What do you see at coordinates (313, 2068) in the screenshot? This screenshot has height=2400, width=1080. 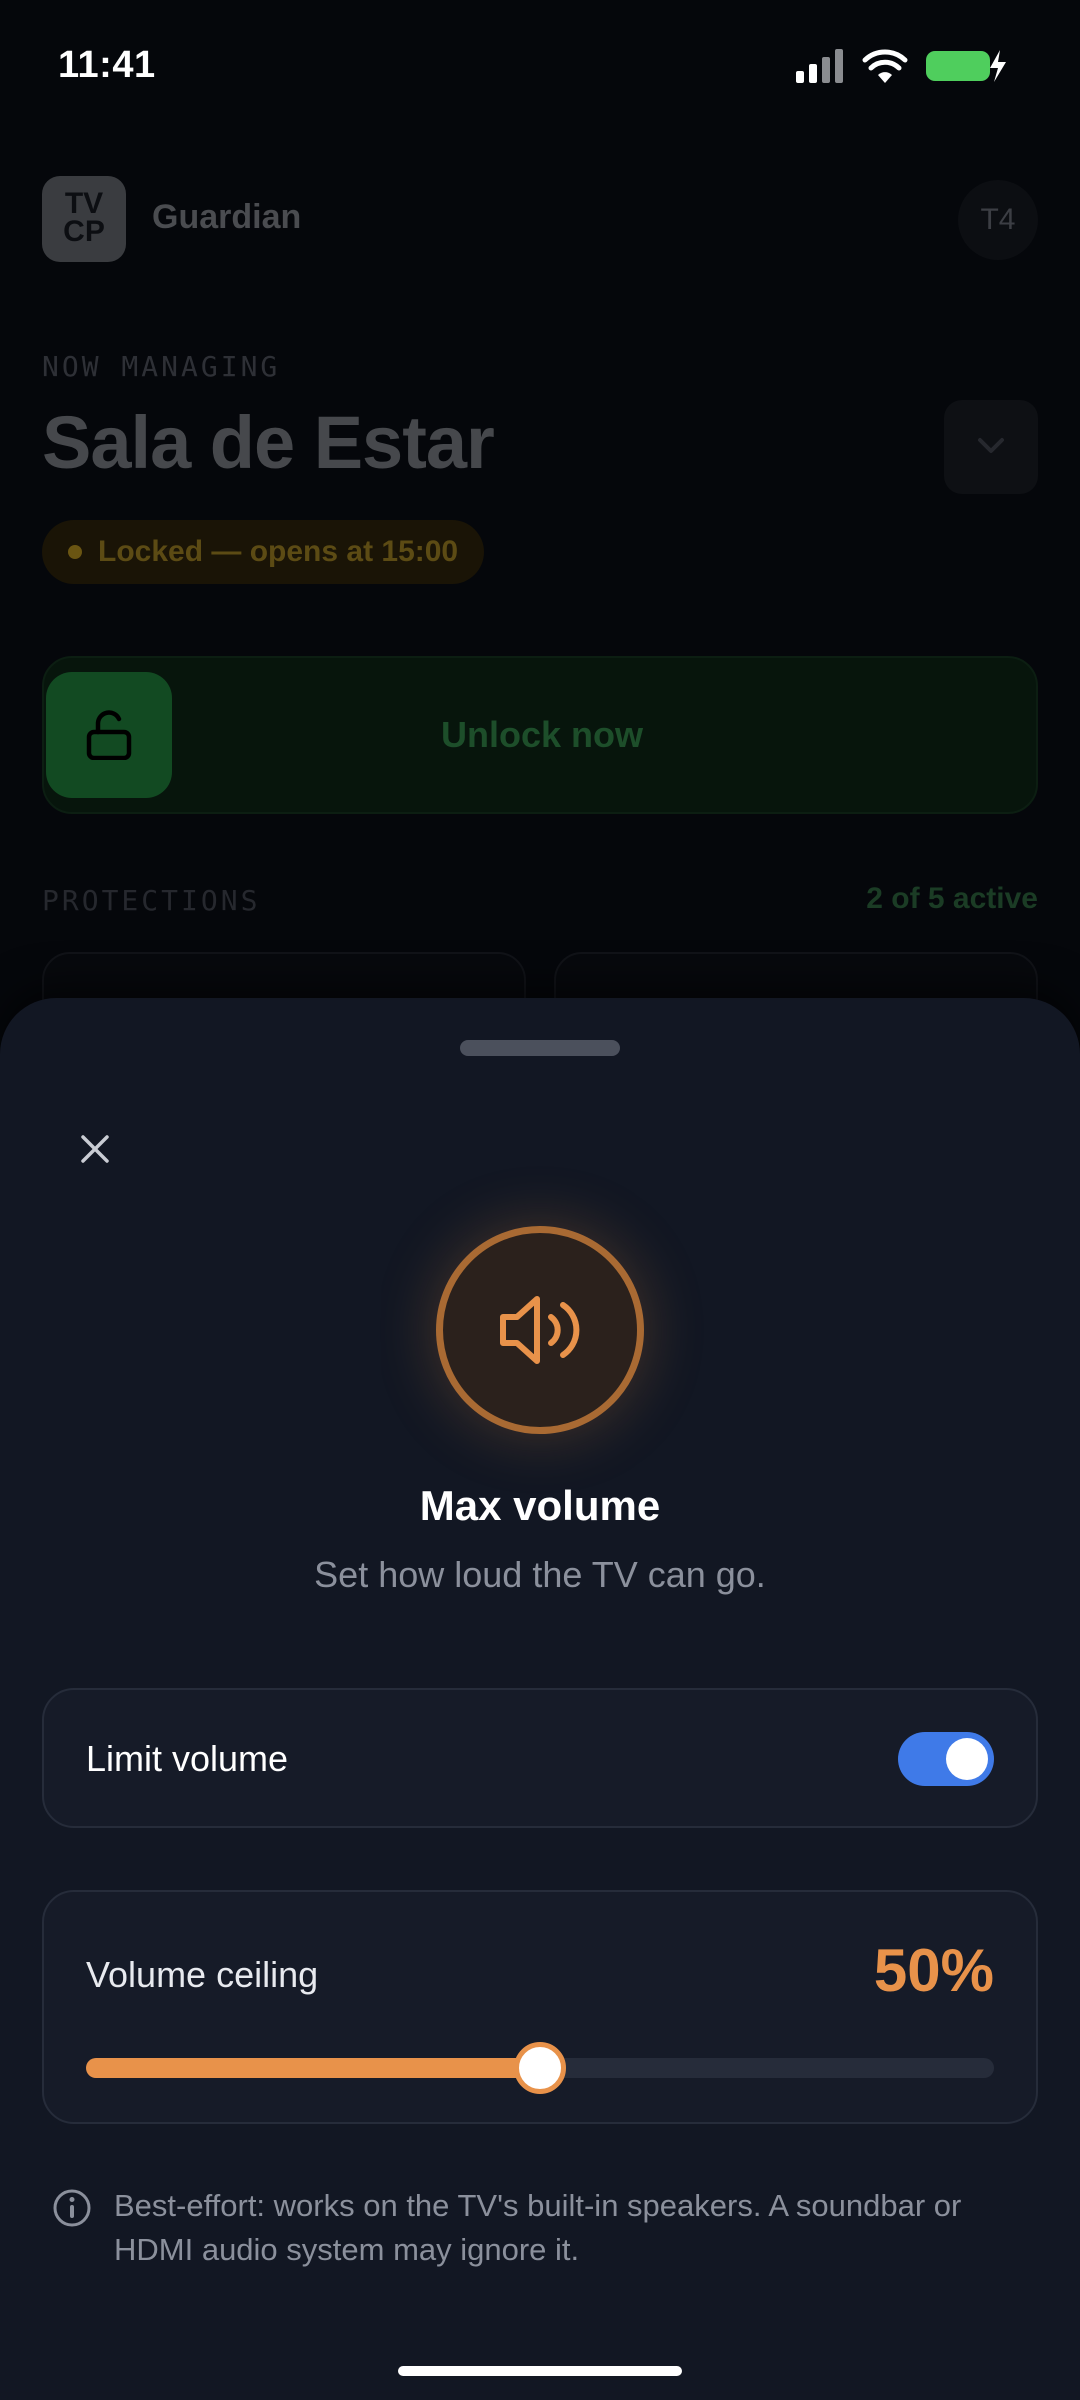 I see `volume-slider-fill` at bounding box center [313, 2068].